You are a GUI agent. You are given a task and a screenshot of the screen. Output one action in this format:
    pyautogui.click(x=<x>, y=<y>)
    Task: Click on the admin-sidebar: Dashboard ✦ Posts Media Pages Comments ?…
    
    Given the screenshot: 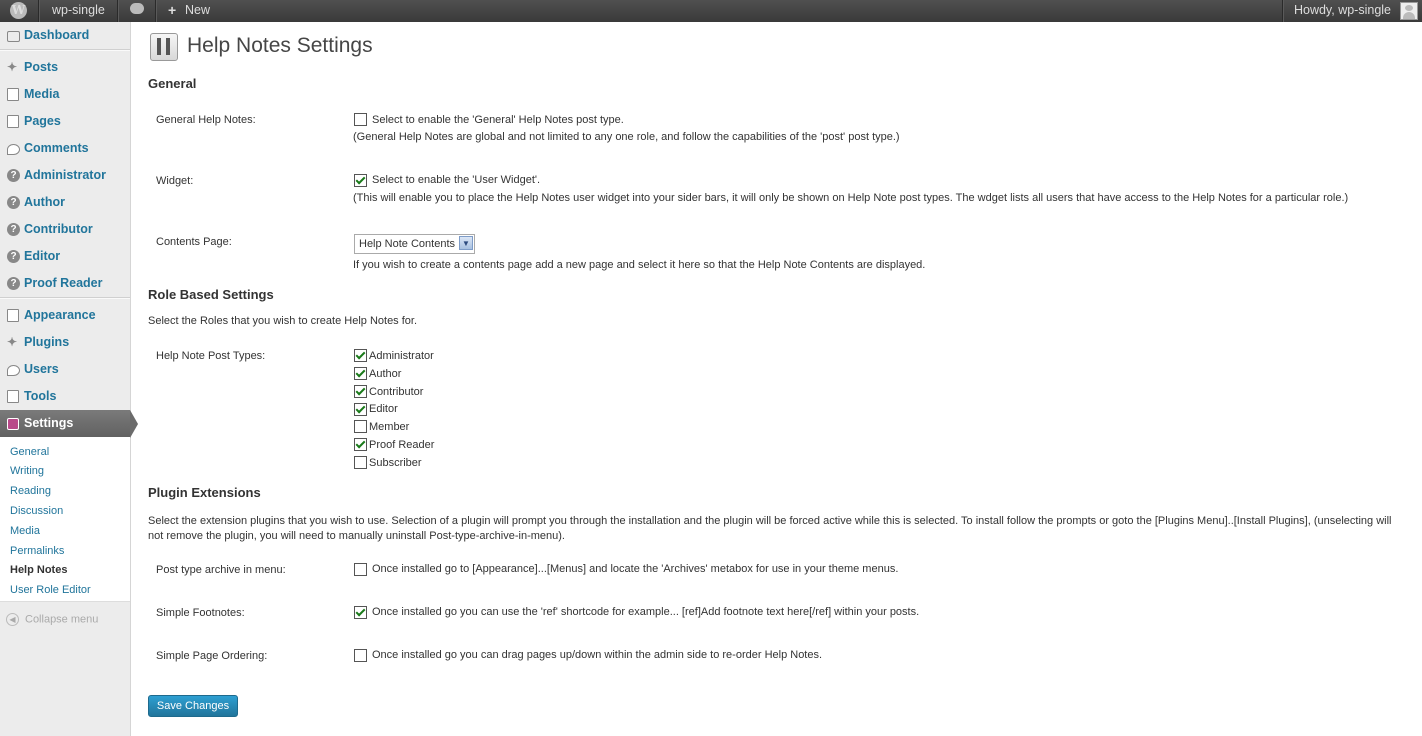 What is the action you would take?
    pyautogui.click(x=69, y=379)
    